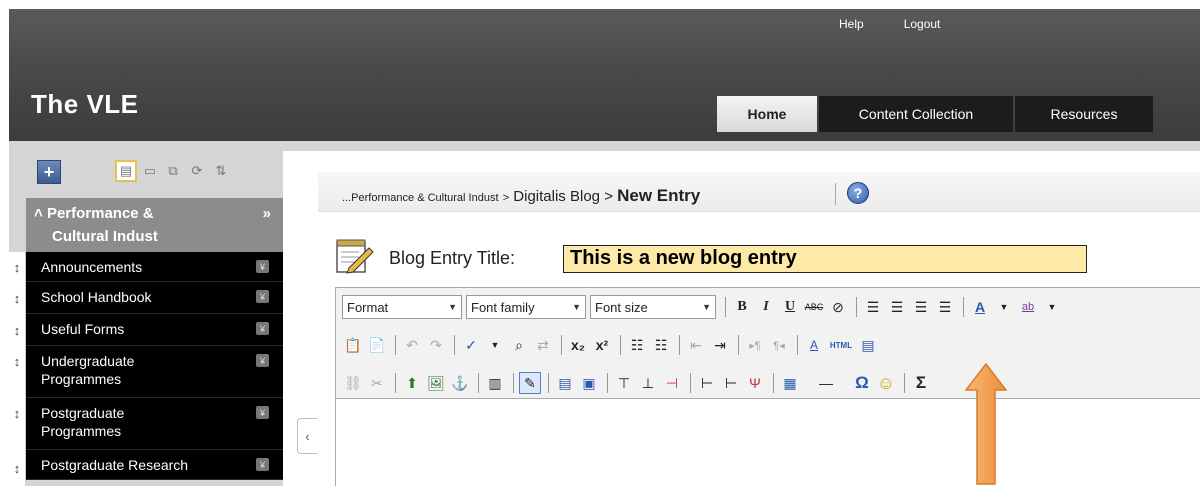 This screenshot has width=1200, height=486. Describe the element at coordinates (768, 442) in the screenshot. I see `editor-text-area` at that location.